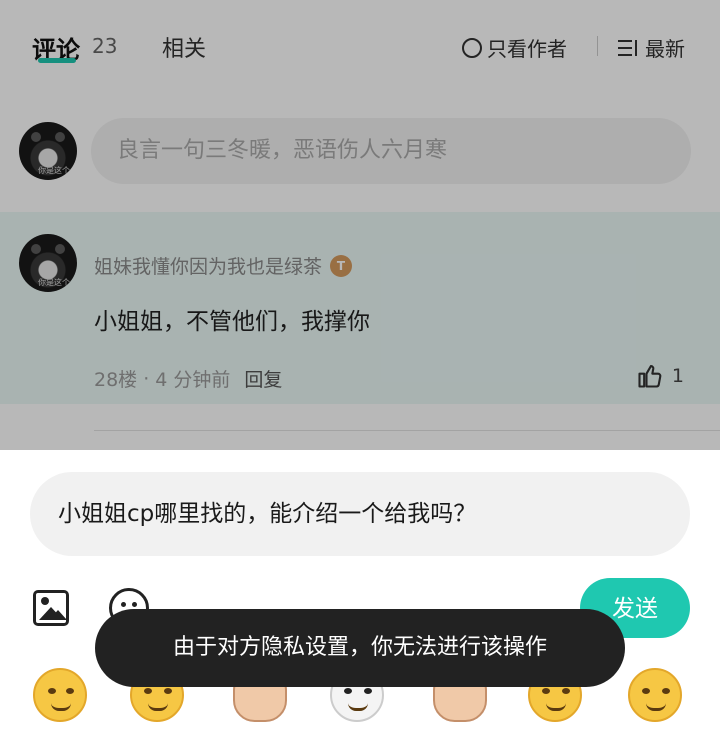 Image resolution: width=720 pixels, height=740 pixels. What do you see at coordinates (360, 514) in the screenshot?
I see `reply-input: 小姐姐cp哪里找的，能介绍一个给我吗？` at bounding box center [360, 514].